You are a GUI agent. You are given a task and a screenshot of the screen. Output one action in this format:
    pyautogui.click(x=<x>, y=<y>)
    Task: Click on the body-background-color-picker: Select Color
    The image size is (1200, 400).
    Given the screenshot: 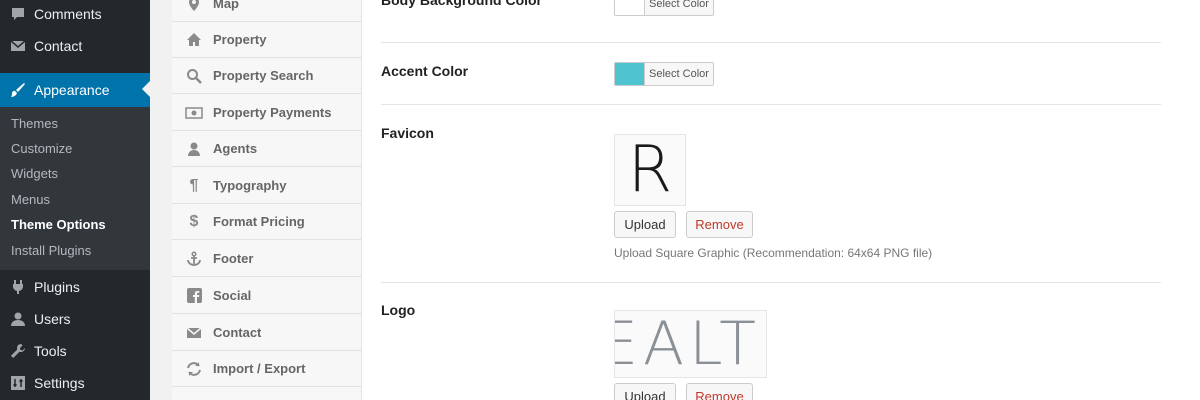 What is the action you would take?
    pyautogui.click(x=664, y=8)
    